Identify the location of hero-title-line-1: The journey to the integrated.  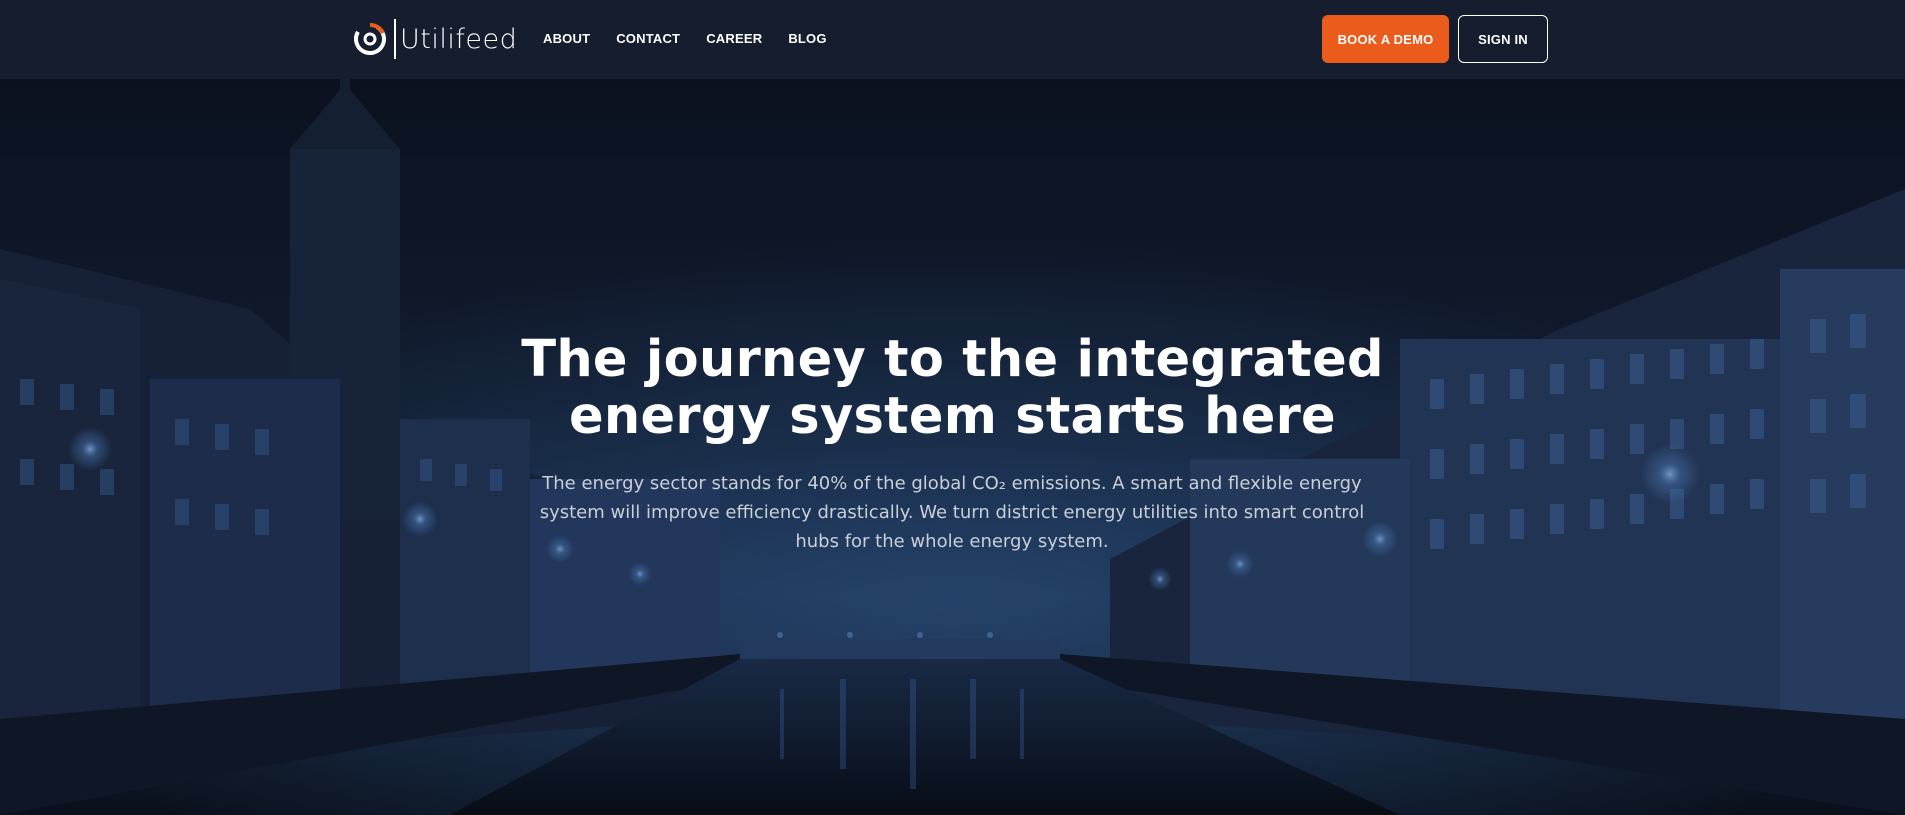
(952, 359).